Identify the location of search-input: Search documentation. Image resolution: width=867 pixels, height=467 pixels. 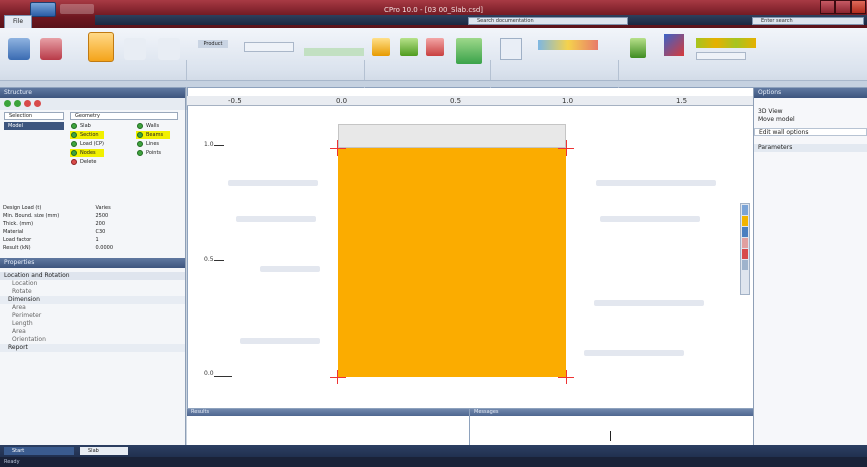
(548, 21).